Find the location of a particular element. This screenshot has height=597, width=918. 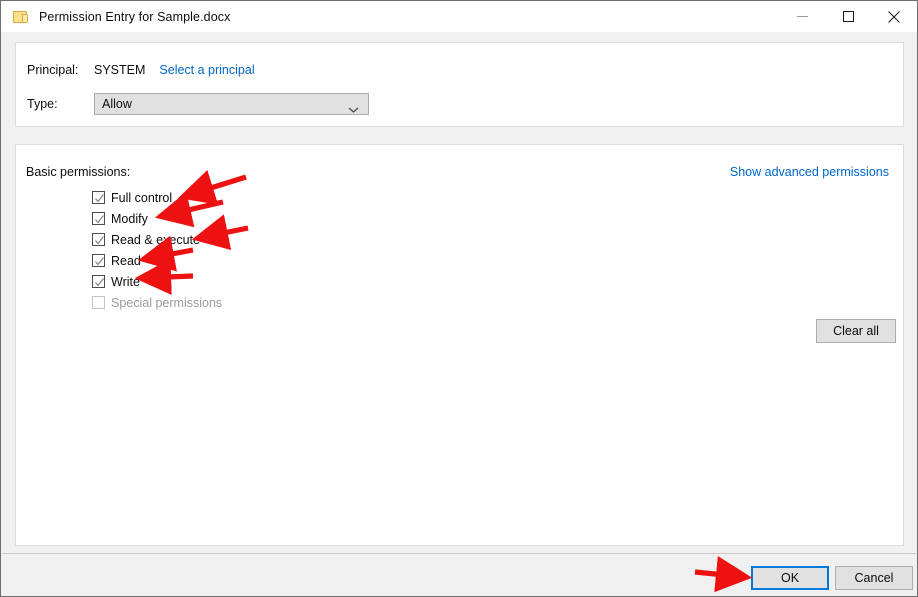

permission-label: Read & execute is located at coordinates (155, 239).